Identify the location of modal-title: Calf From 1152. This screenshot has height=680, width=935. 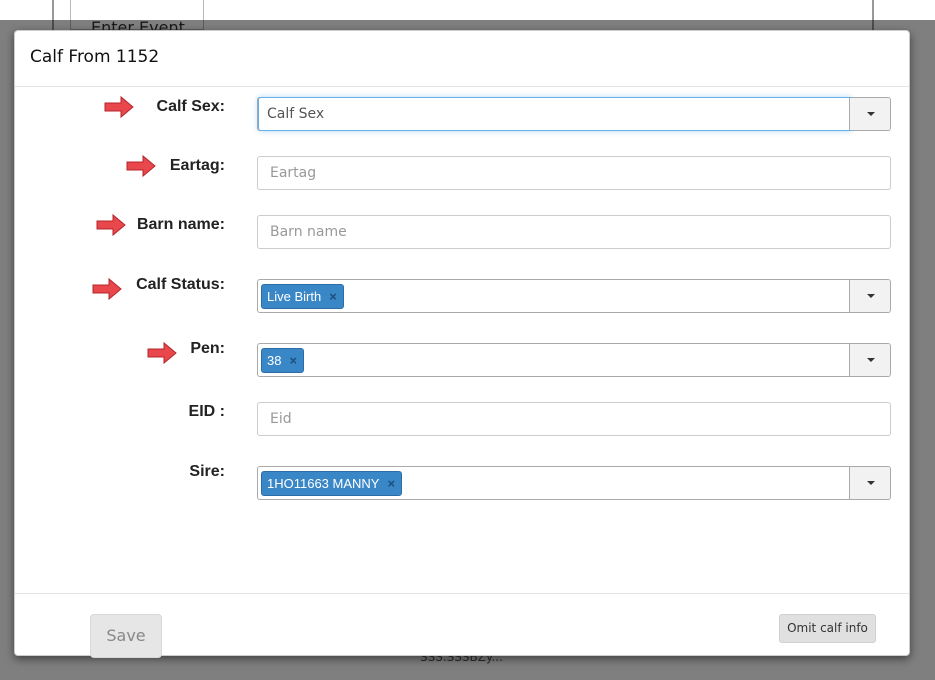
(95, 57).